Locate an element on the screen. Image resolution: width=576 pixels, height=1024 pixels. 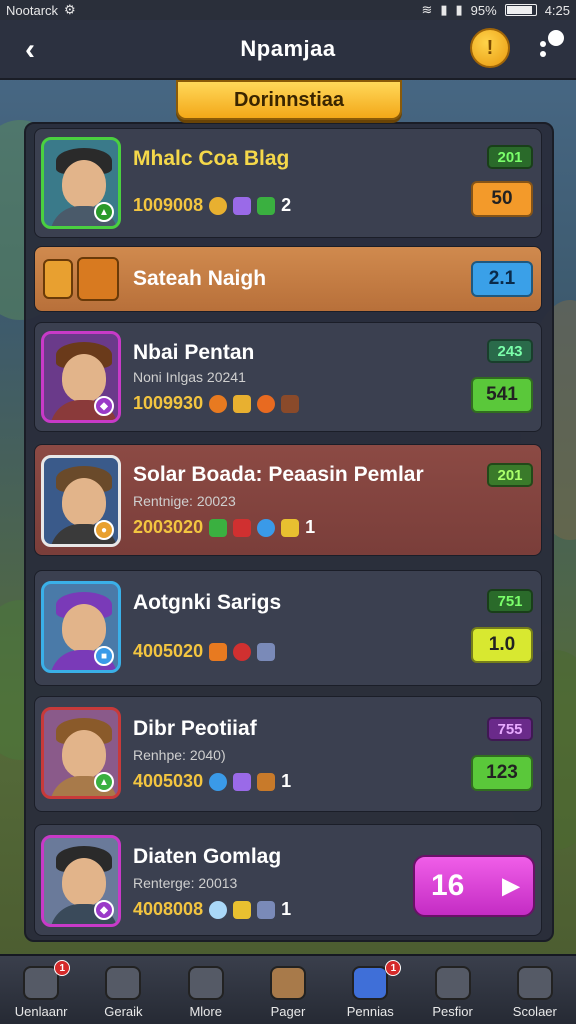
nav-badge: 1 is located at coordinates (62, 968).